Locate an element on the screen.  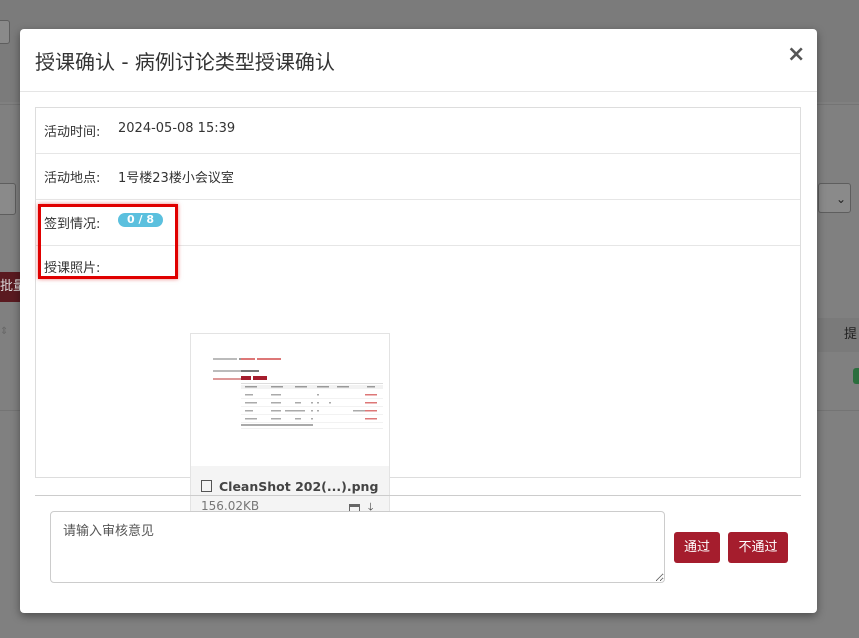
sort-icon: ⇕ is located at coordinates (4, 331).